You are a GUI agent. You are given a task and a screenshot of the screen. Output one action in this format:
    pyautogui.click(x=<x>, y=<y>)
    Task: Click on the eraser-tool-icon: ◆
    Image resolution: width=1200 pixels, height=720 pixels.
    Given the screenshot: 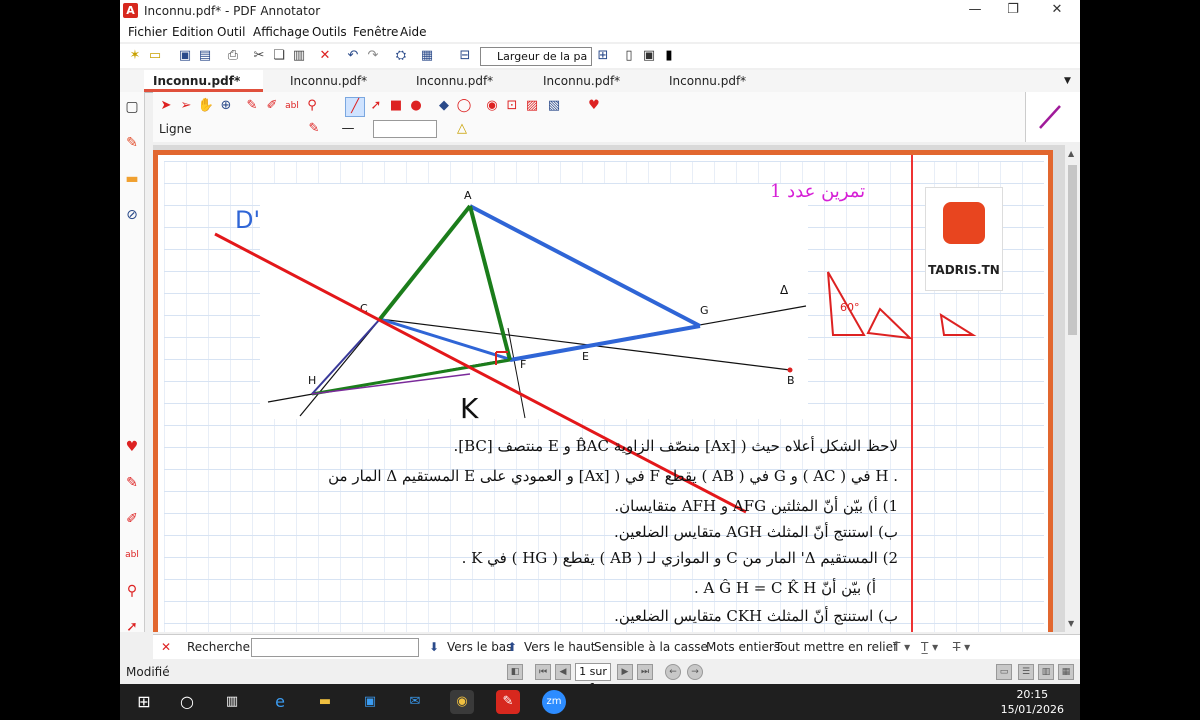 What is the action you would take?
    pyautogui.click(x=444, y=106)
    